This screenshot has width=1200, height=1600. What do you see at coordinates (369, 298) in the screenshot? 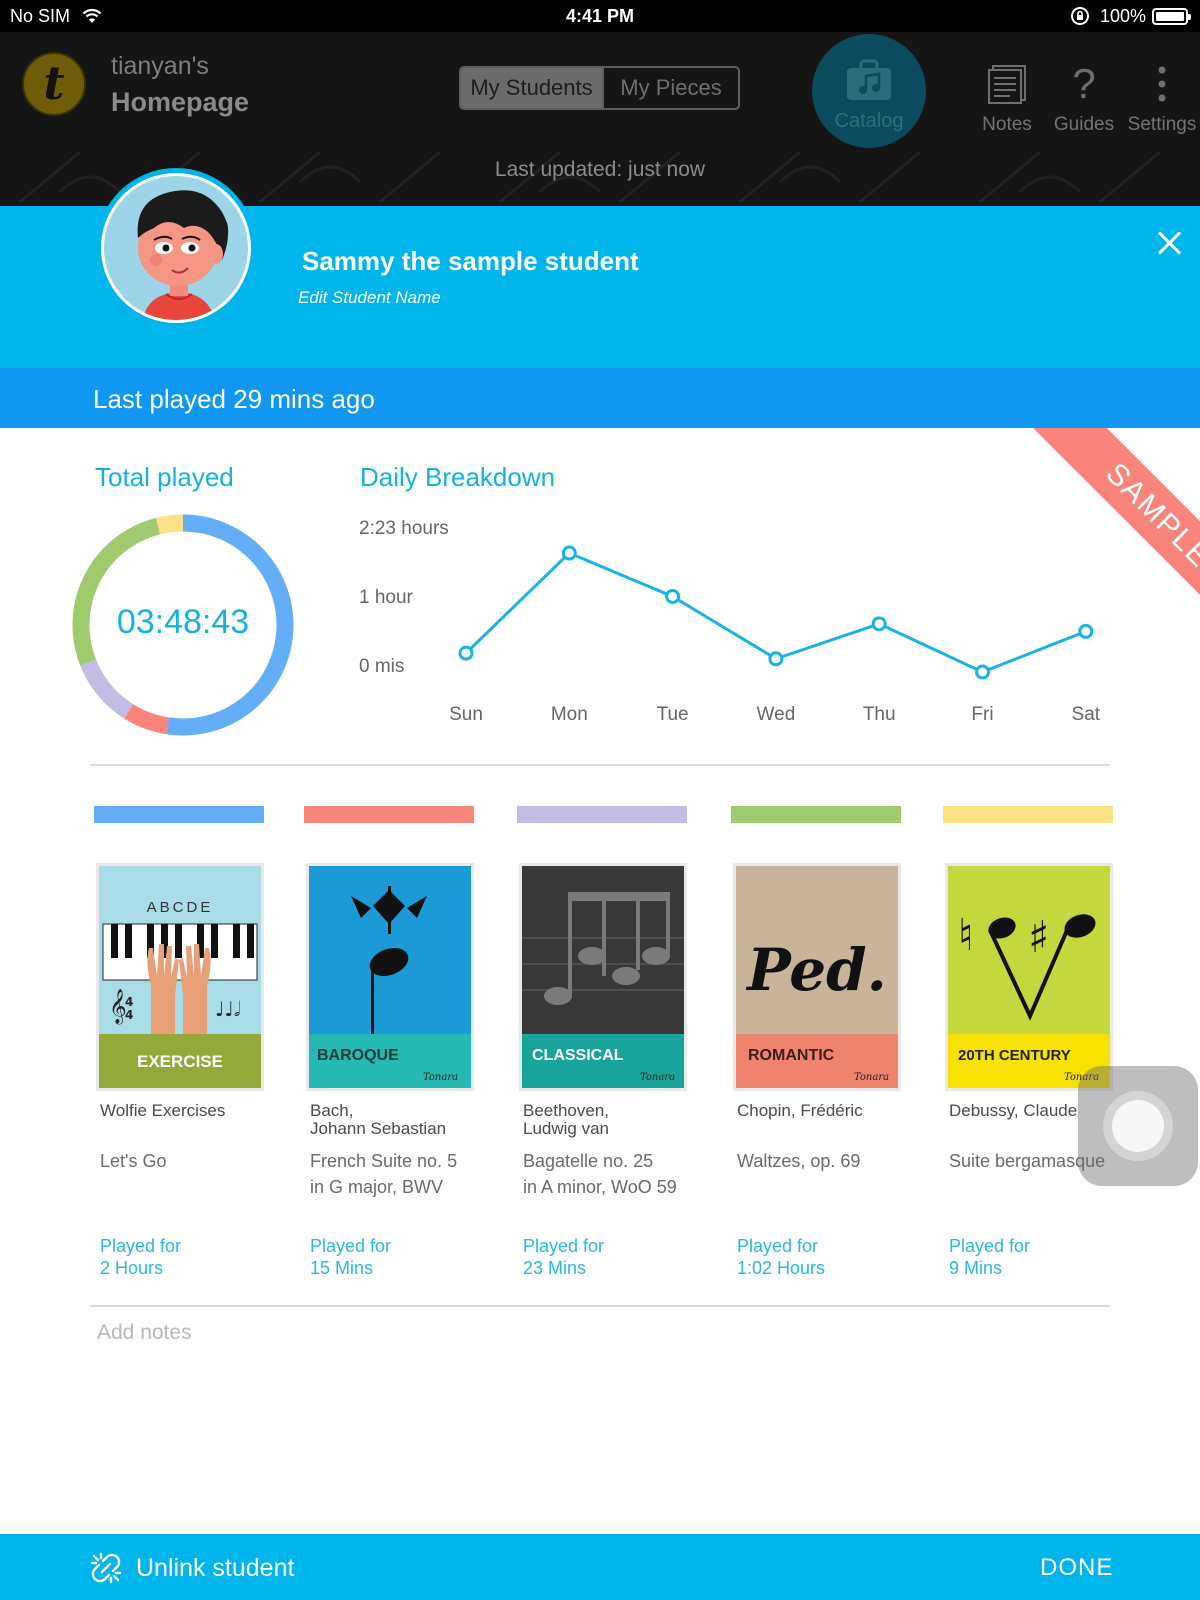
I see `edit-student-name-link: Edit Student Name` at bounding box center [369, 298].